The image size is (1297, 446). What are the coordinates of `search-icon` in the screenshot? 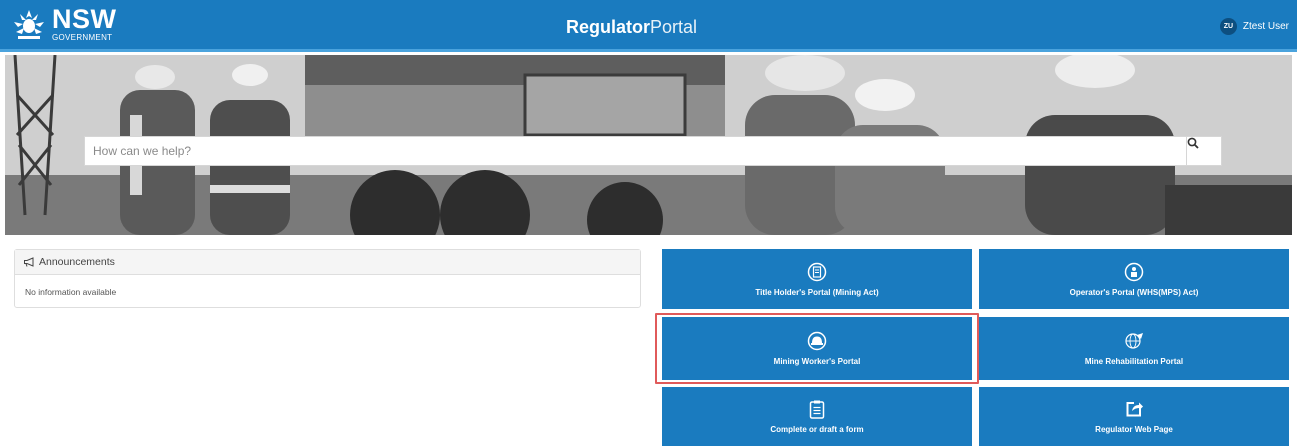 It's located at (1193, 143).